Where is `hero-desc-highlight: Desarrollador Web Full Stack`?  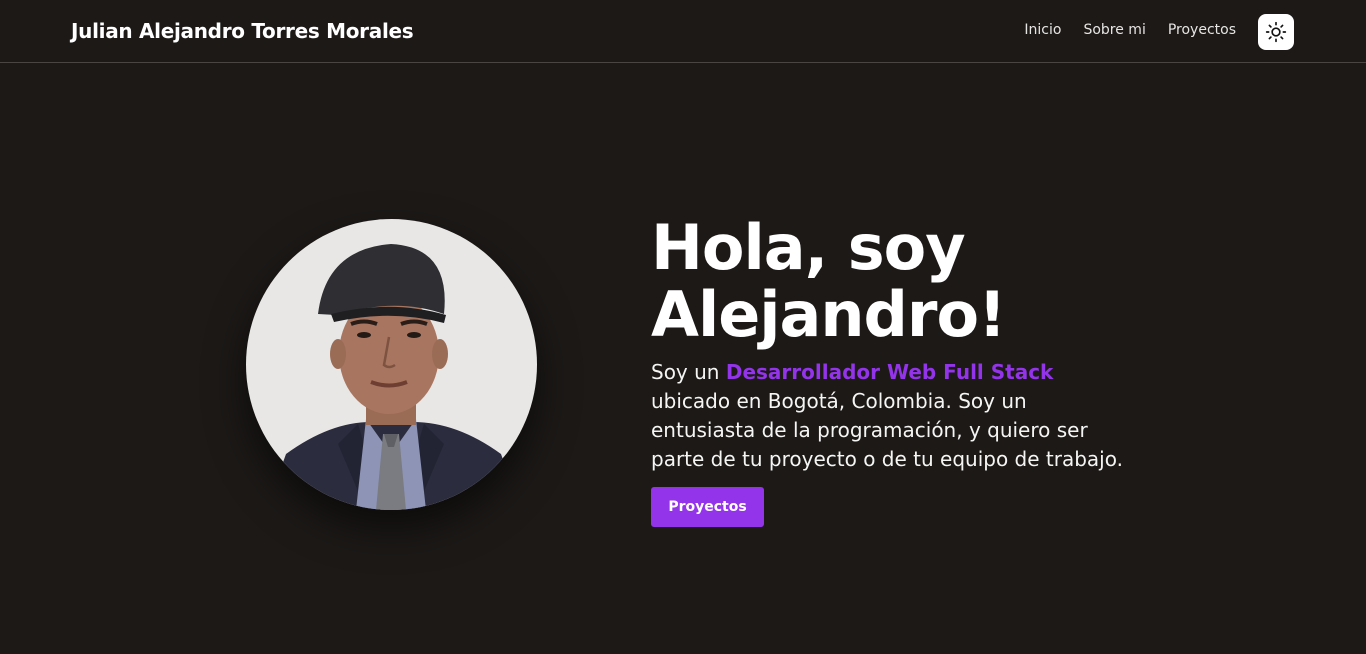
hero-desc-highlight: Desarrollador Web Full Stack is located at coordinates (889, 372).